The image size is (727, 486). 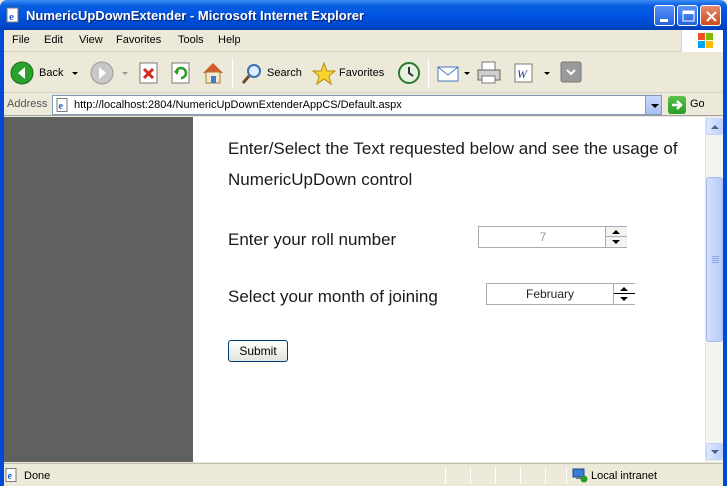 I want to click on roll-number-up-button, so click(x=616, y=232).